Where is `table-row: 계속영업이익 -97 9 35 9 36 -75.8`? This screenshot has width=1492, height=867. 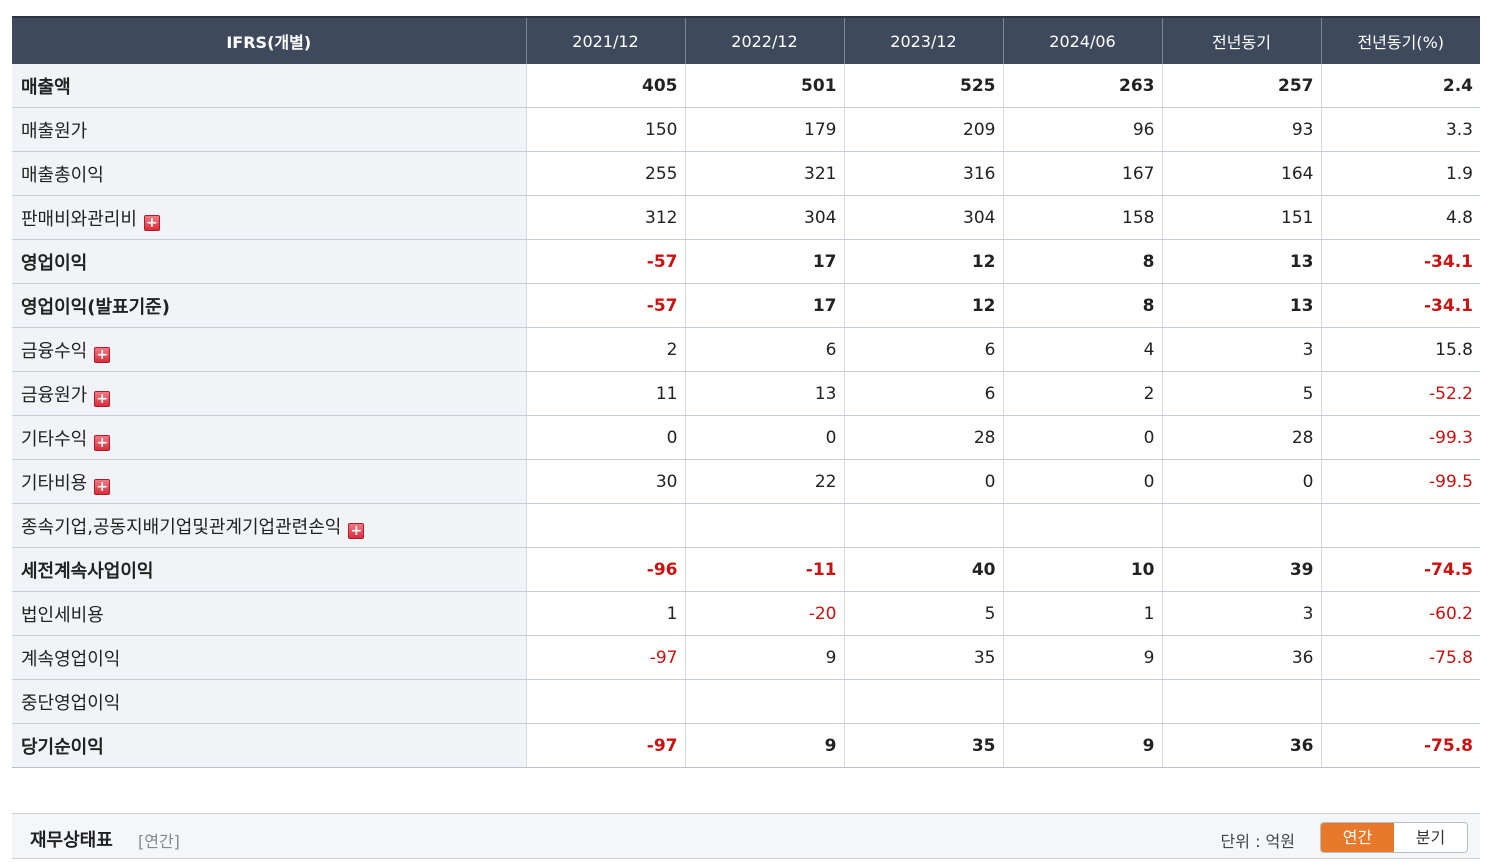 table-row: 계속영업이익 -97 9 35 9 36 -75.8 is located at coordinates (746, 657).